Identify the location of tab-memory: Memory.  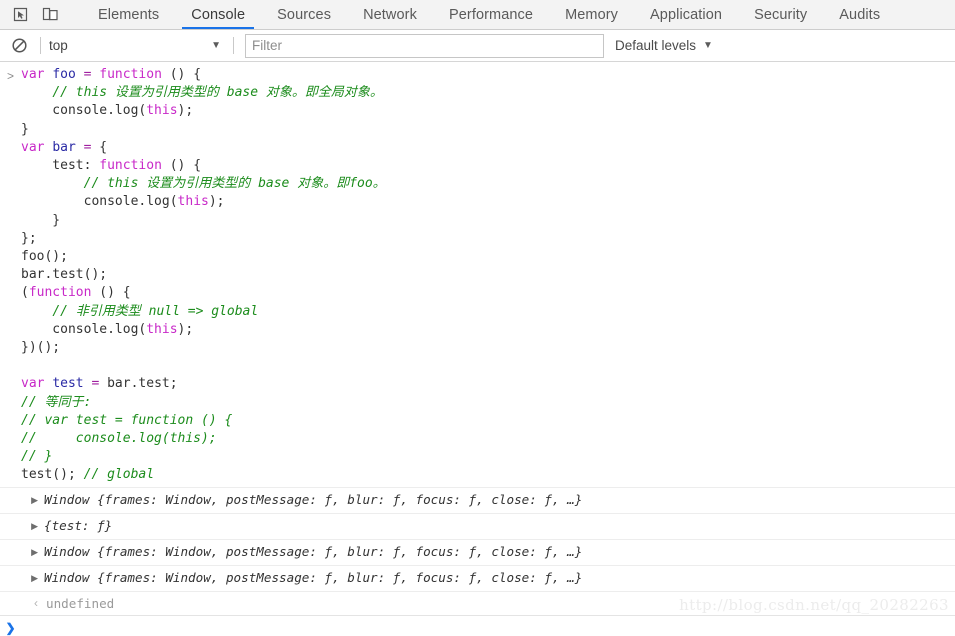
(591, 14).